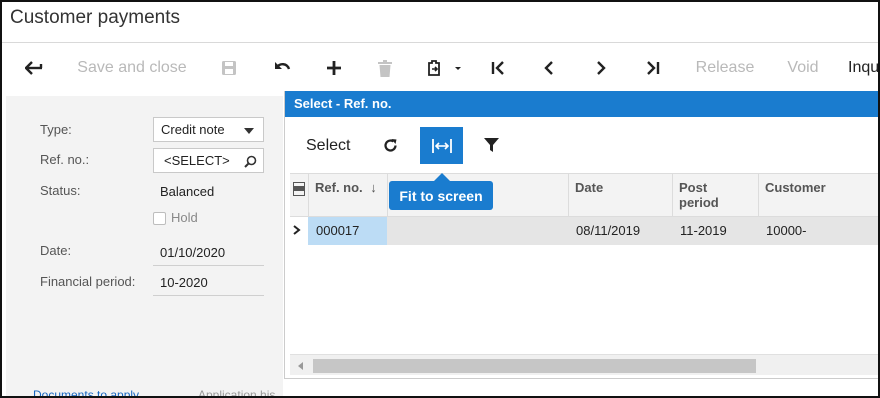 The image size is (880, 398). I want to click on next-record-icon, so click(601, 68).